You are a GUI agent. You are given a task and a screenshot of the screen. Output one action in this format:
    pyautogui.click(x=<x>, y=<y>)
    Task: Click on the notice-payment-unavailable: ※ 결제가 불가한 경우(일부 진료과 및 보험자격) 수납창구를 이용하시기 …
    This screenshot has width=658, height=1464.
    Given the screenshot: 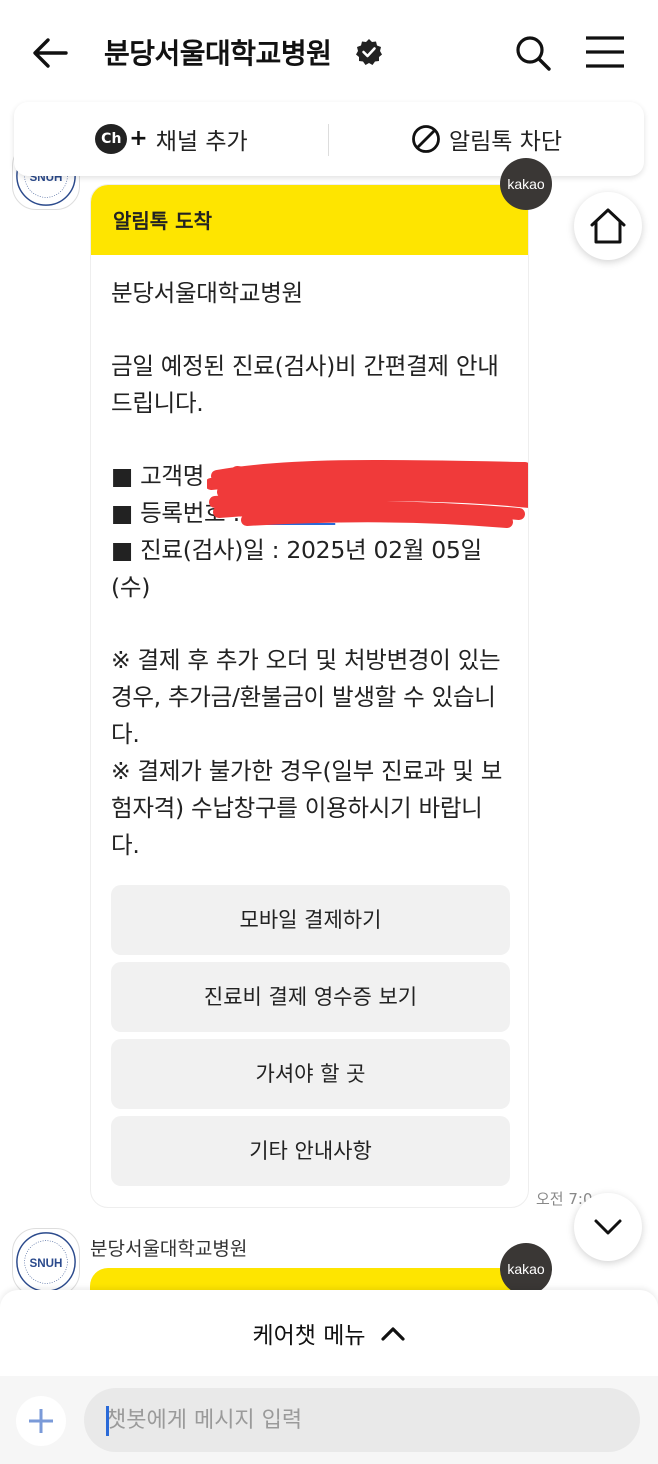 What is the action you would take?
    pyautogui.click(x=307, y=808)
    